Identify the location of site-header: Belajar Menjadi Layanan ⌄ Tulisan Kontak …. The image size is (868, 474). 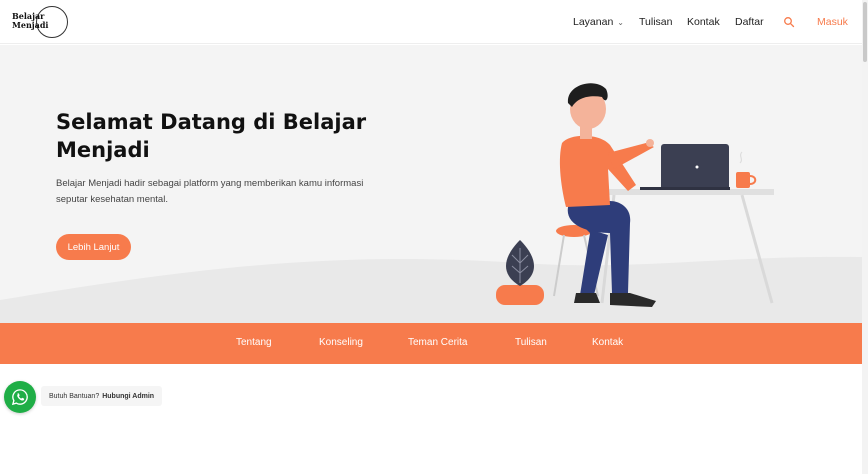
(431, 22).